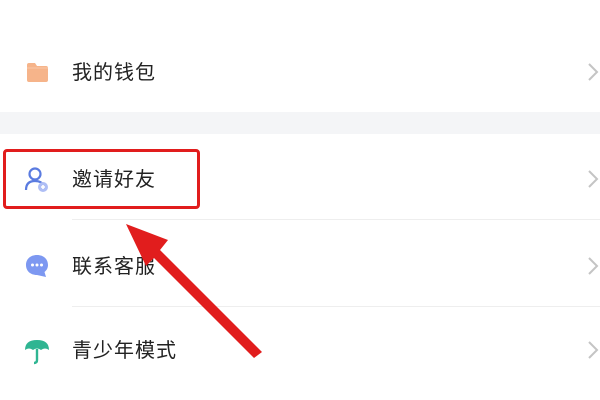 This screenshot has height=400, width=600. What do you see at coordinates (300, 123) in the screenshot?
I see `section-separator` at bounding box center [300, 123].